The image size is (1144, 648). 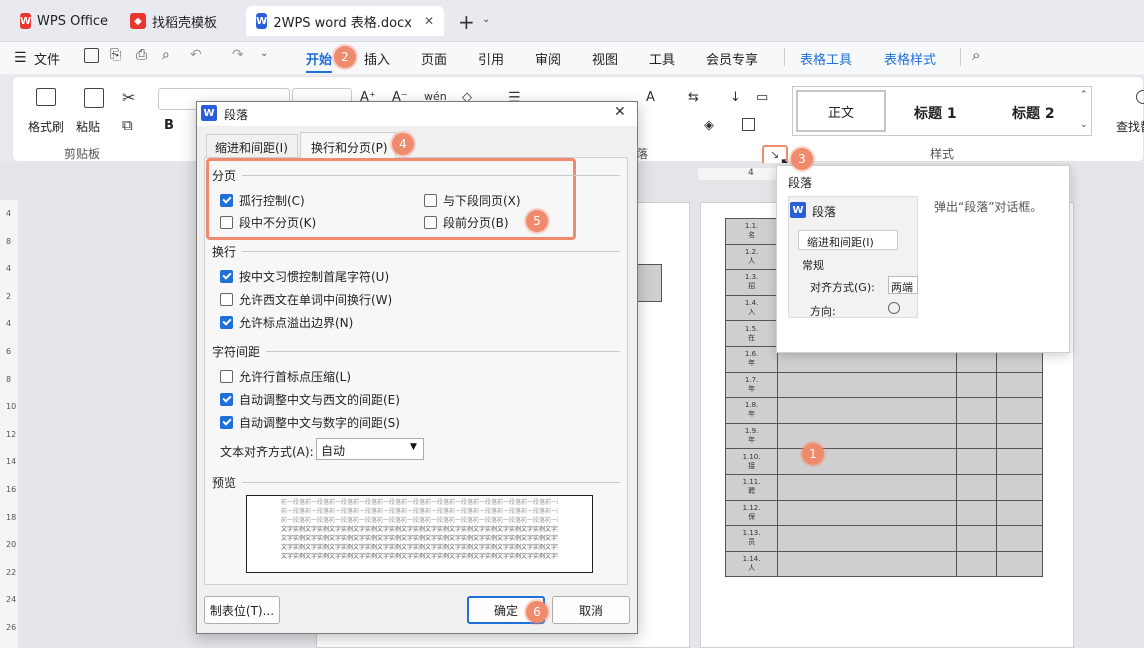 I want to click on menu-file: 文件, so click(x=47, y=58).